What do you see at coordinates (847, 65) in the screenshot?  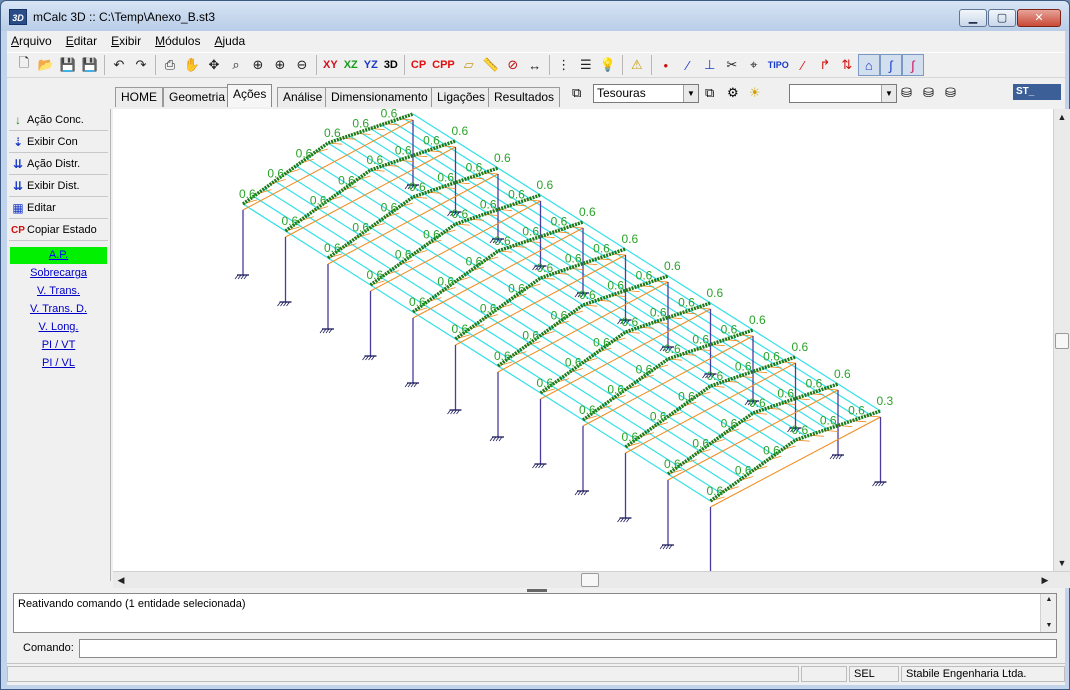 I see `orientation-icon: ⇅` at bounding box center [847, 65].